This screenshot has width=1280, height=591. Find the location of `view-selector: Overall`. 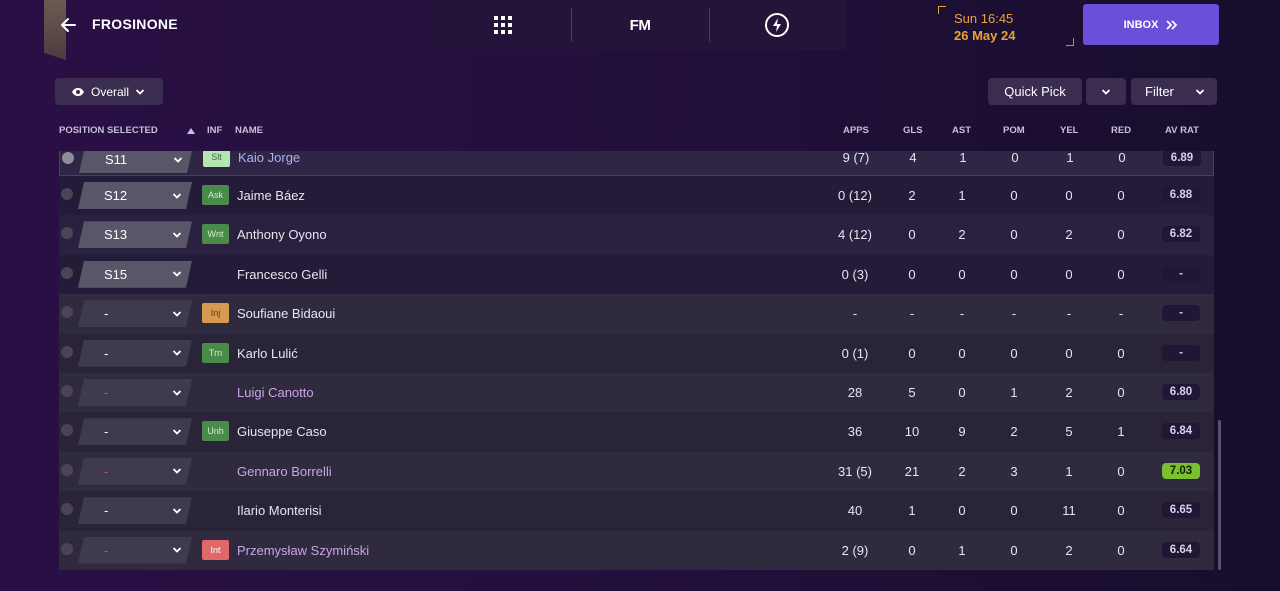

view-selector: Overall is located at coordinates (109, 91).